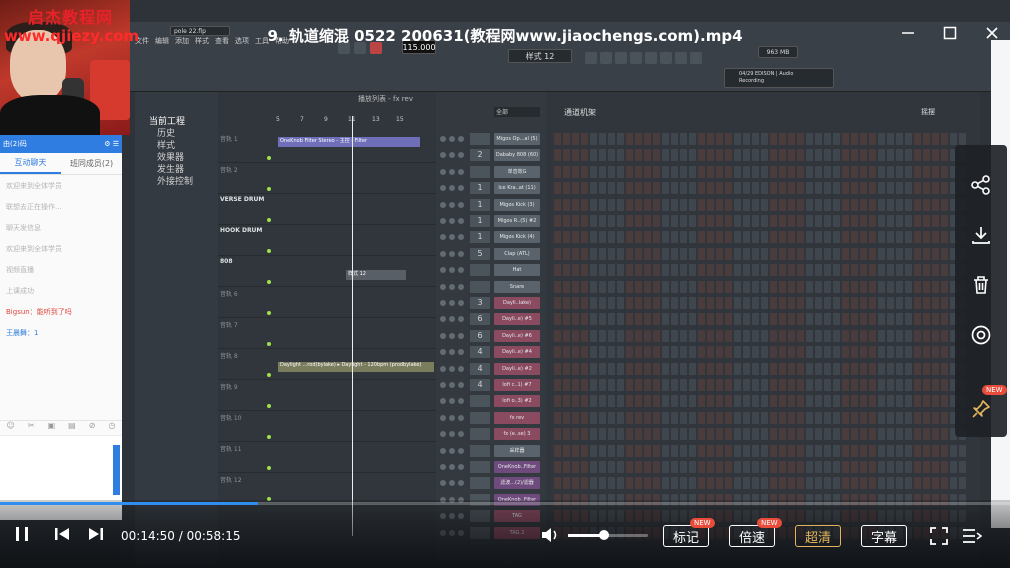  Describe the element at coordinates (269, 282) in the screenshot. I see `track-mute-dot` at that location.